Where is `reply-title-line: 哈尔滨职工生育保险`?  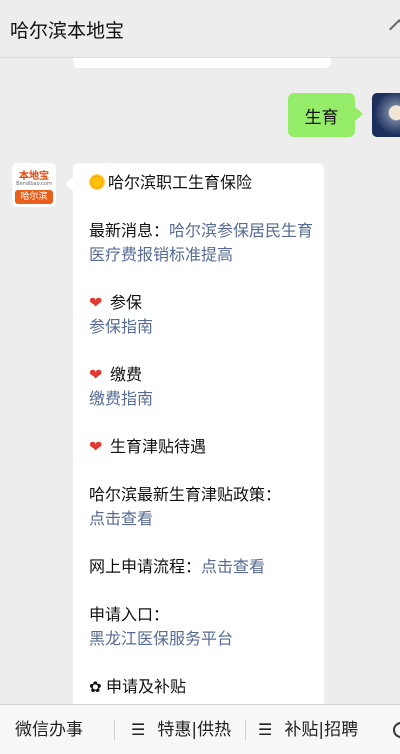 reply-title-line: 哈尔滨职工生育保险 is located at coordinates (201, 183).